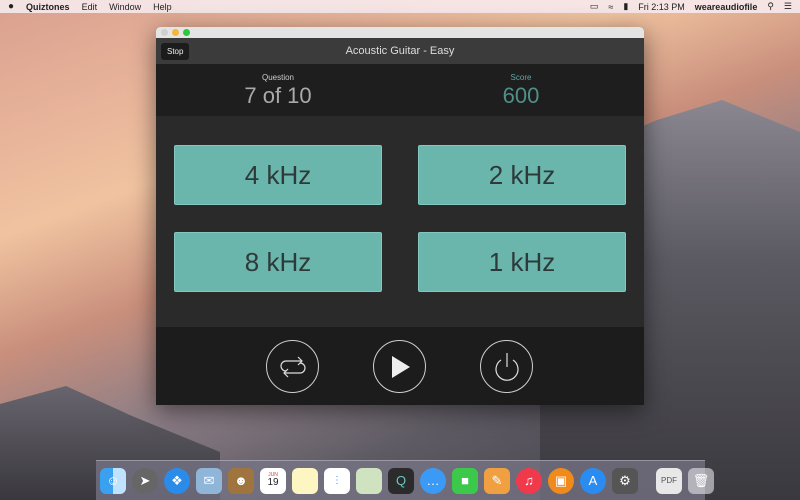 Image resolution: width=800 pixels, height=500 pixels. Describe the element at coordinates (125, 7) in the screenshot. I see `menu-window: Window` at that location.